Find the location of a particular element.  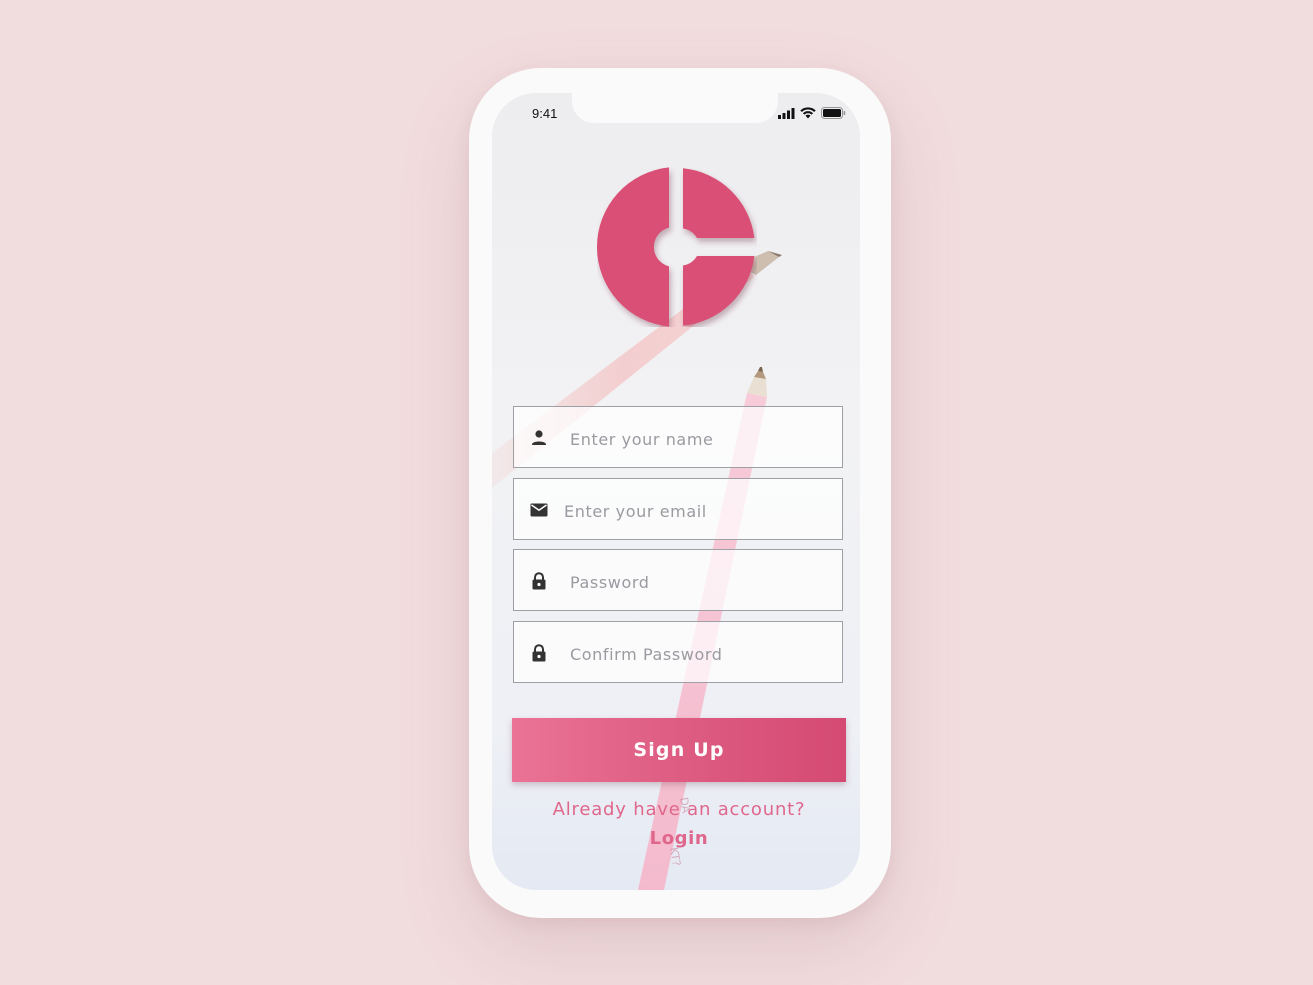

envelope-icon is located at coordinates (539, 510).